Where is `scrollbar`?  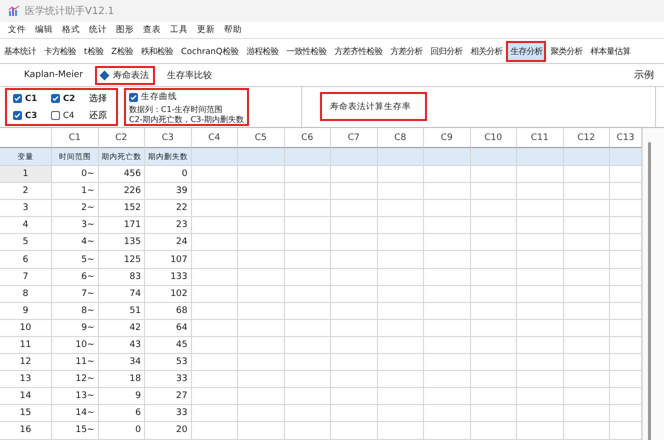
scrollbar is located at coordinates (653, 284).